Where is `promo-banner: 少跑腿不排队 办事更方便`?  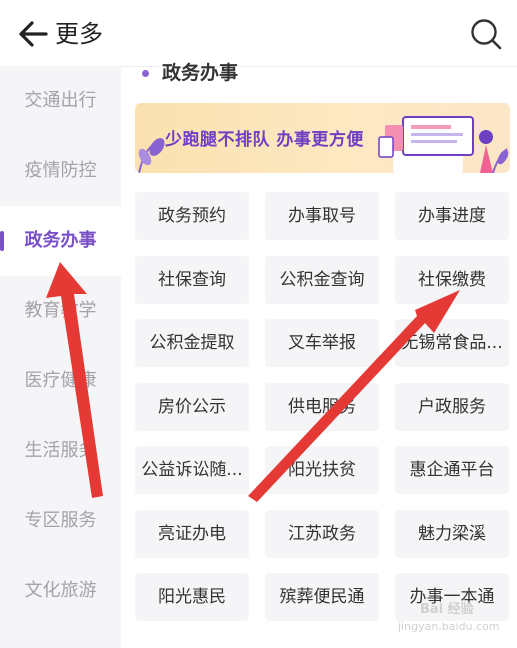
promo-banner: 少跑腿不排队 办事更方便 is located at coordinates (322, 138).